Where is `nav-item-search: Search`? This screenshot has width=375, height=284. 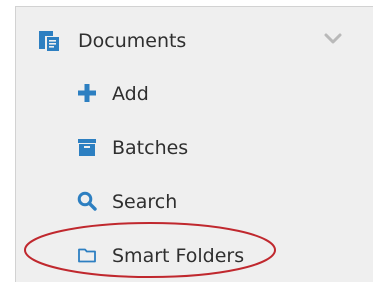
nav-item-search: Search is located at coordinates (187, 201).